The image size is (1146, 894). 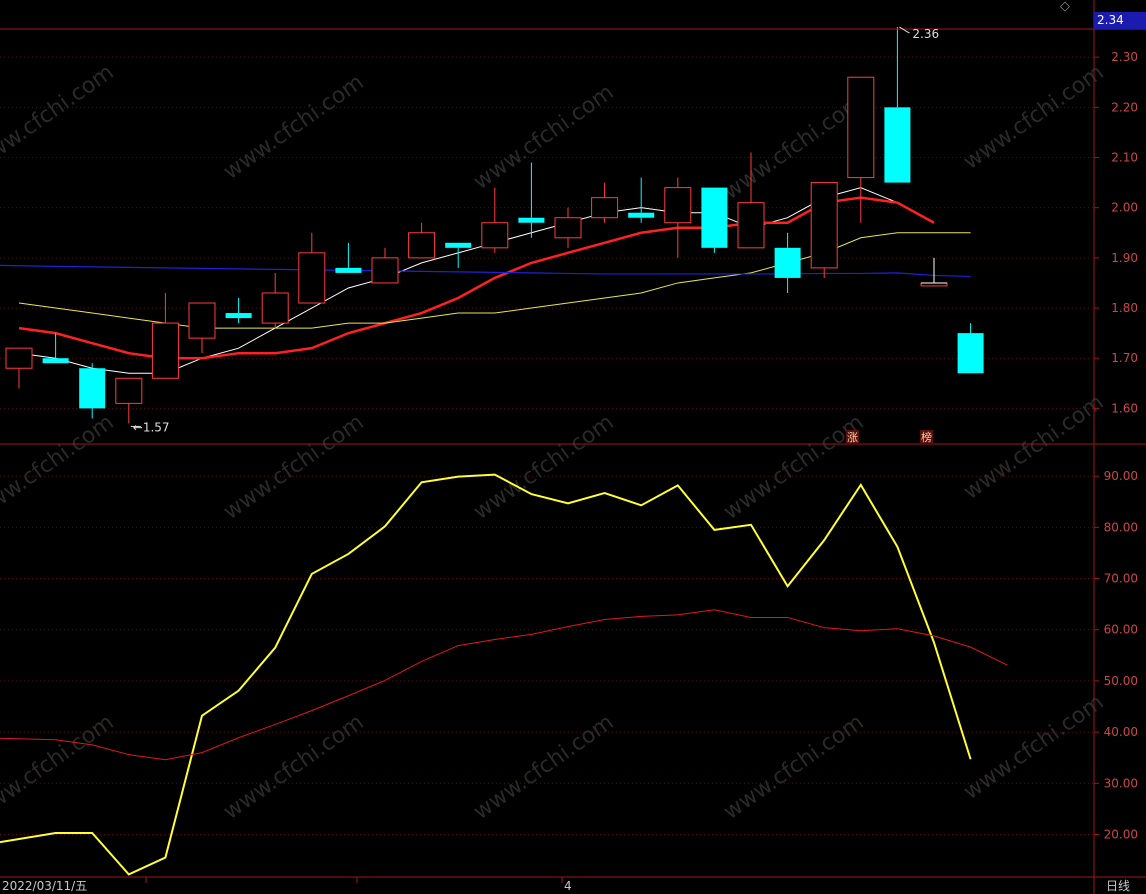 I want to click on period-label: 日线, so click(x=1118, y=886).